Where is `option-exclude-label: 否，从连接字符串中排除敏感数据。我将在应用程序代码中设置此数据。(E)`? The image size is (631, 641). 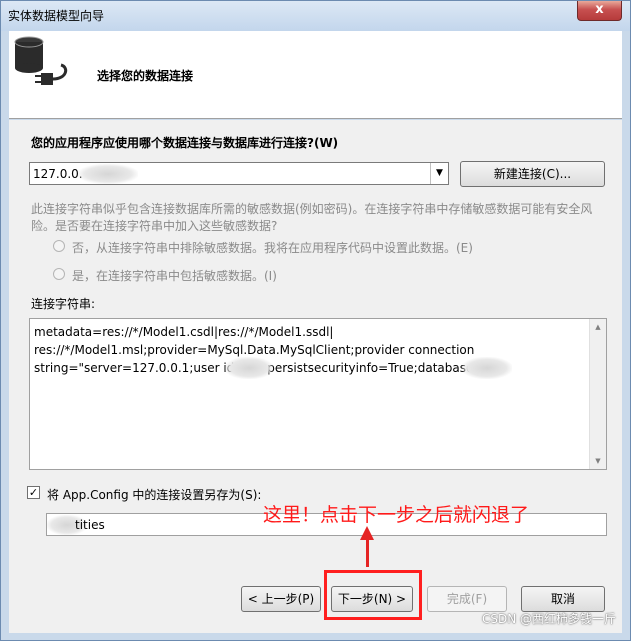 option-exclude-label: 否，从连接字符串中排除敏感数据。我将在应用程序代码中设置此数据。(E) is located at coordinates (272, 248).